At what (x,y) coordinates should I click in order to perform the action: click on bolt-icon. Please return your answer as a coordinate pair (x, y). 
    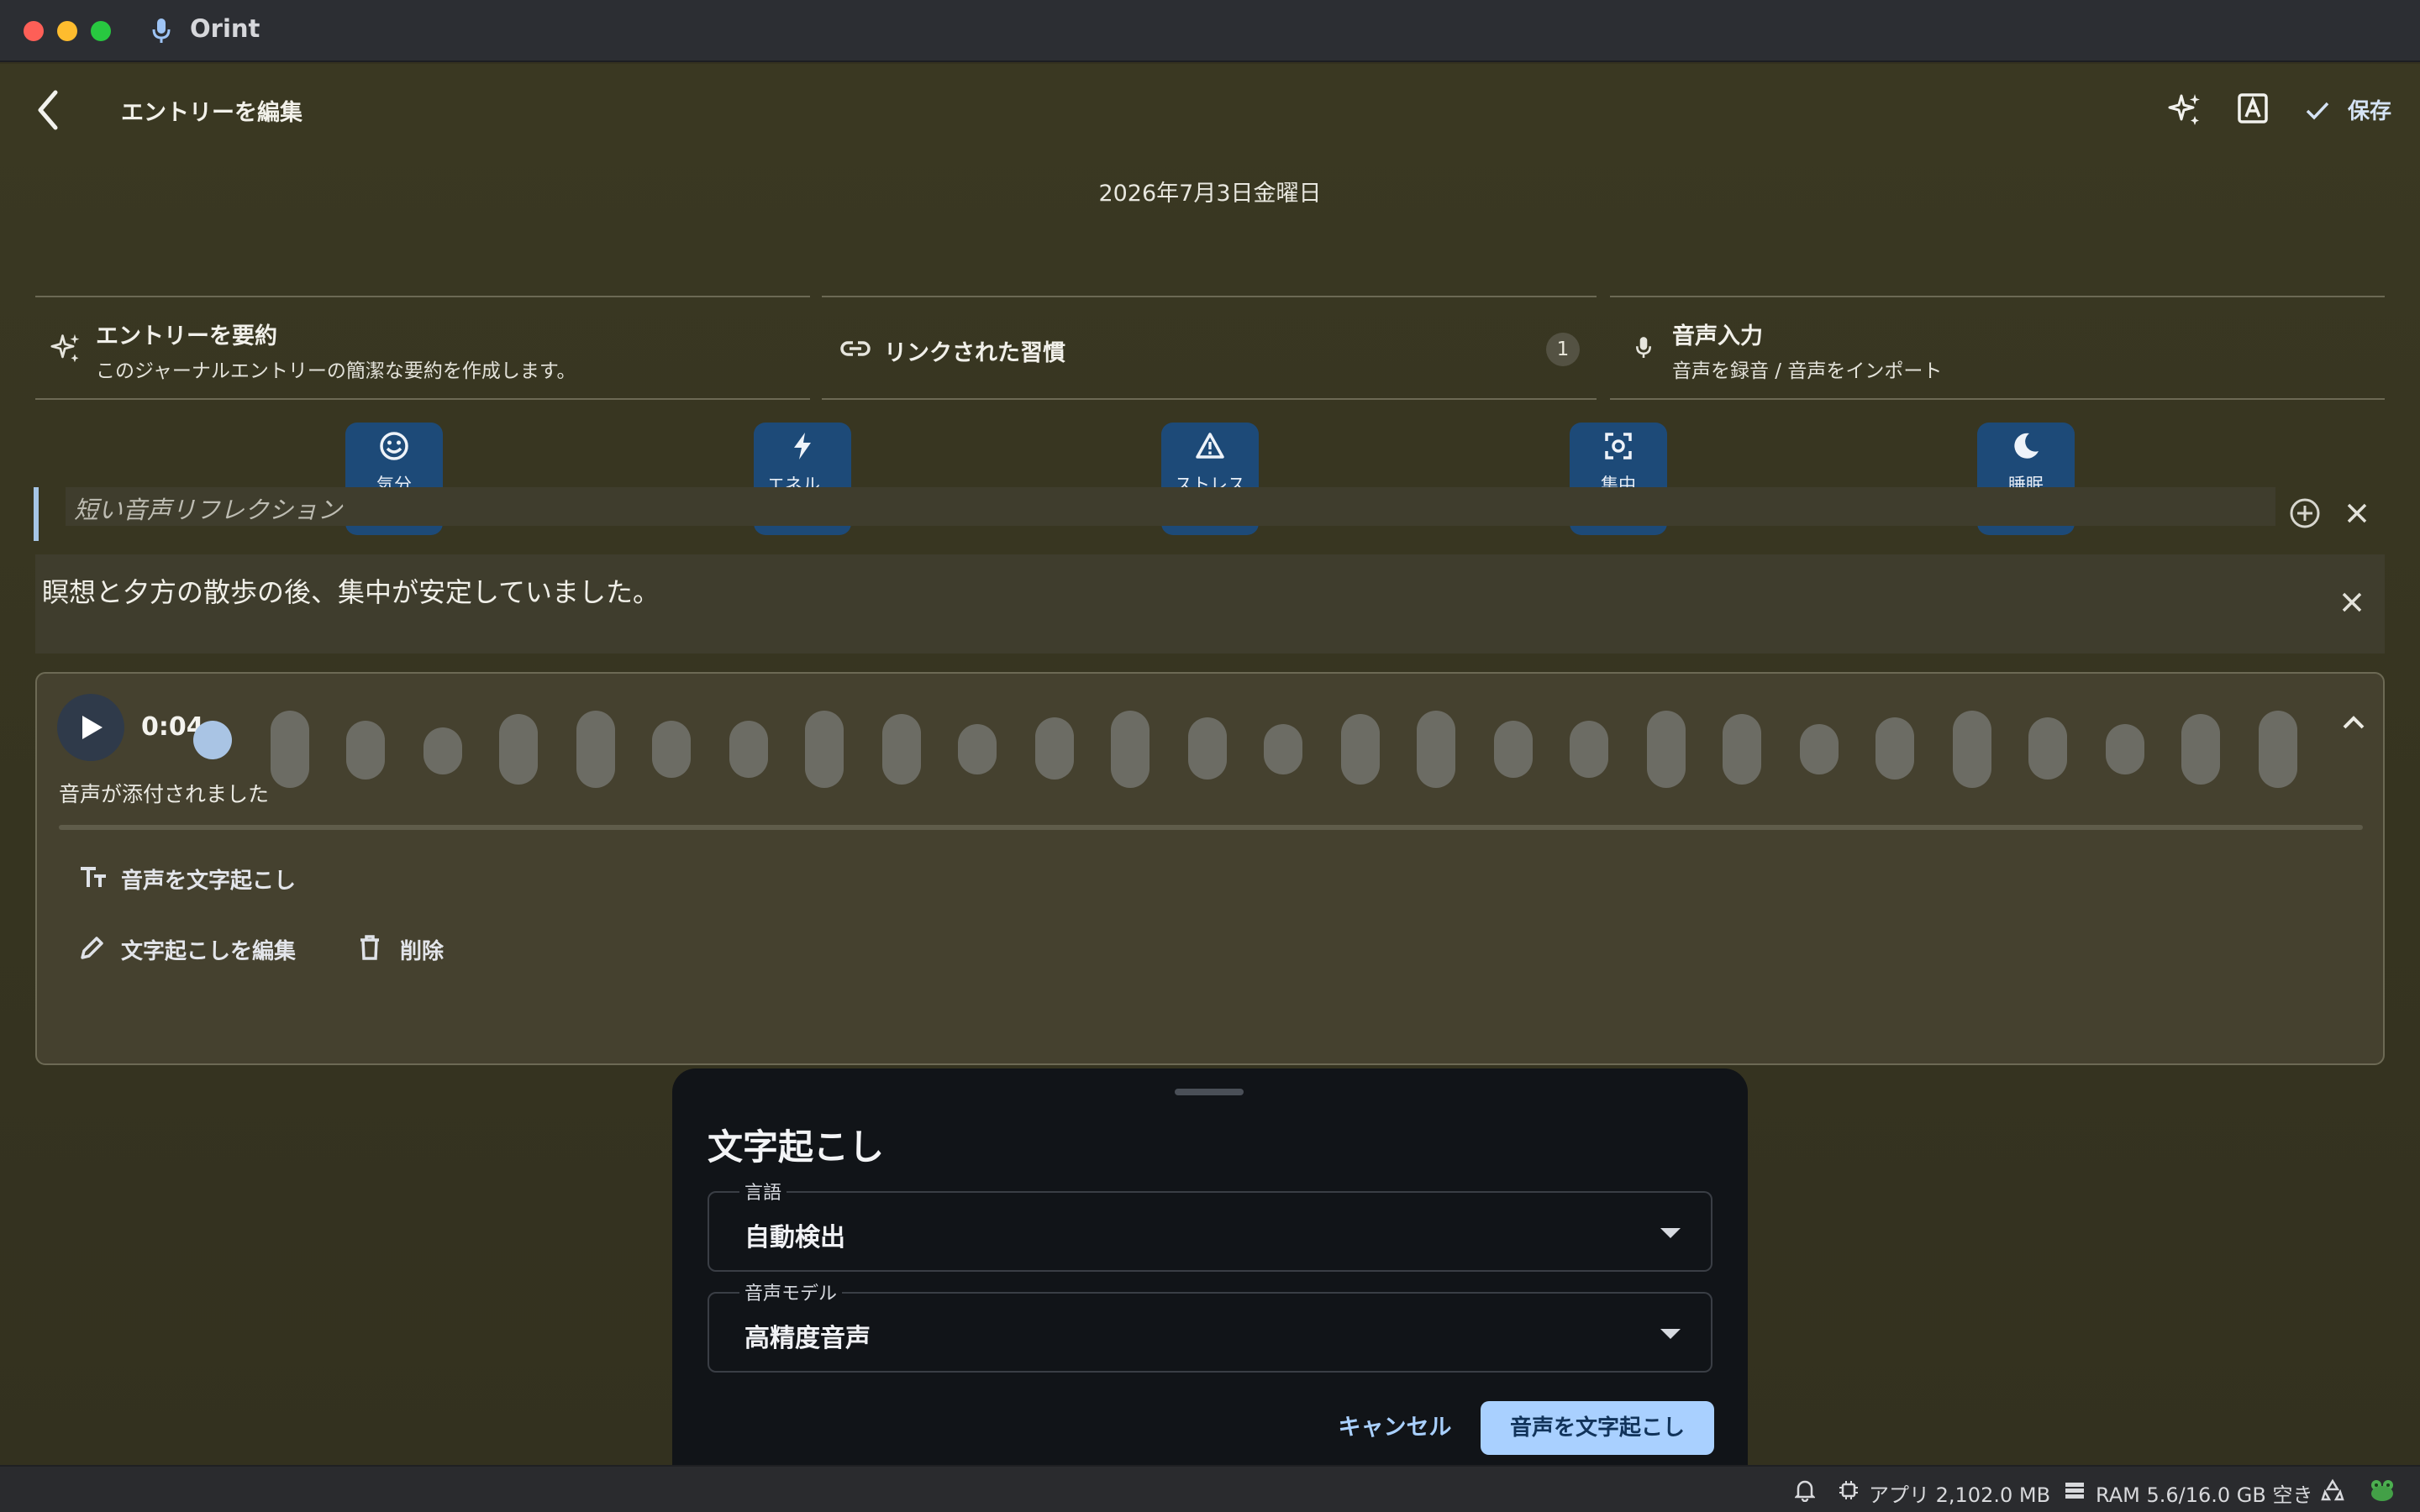
    Looking at the image, I should click on (802, 446).